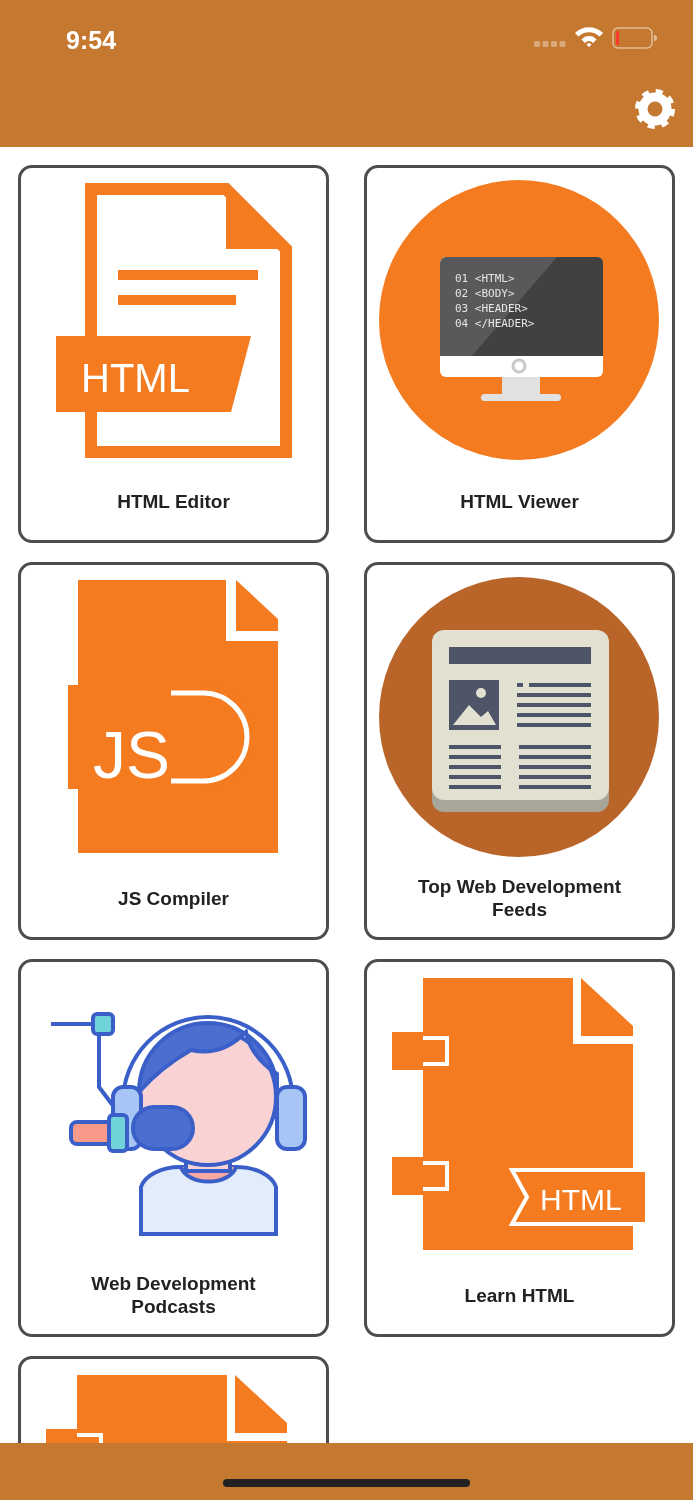 This screenshot has width=693, height=1500. I want to click on status-time: 9:54, so click(91, 40).